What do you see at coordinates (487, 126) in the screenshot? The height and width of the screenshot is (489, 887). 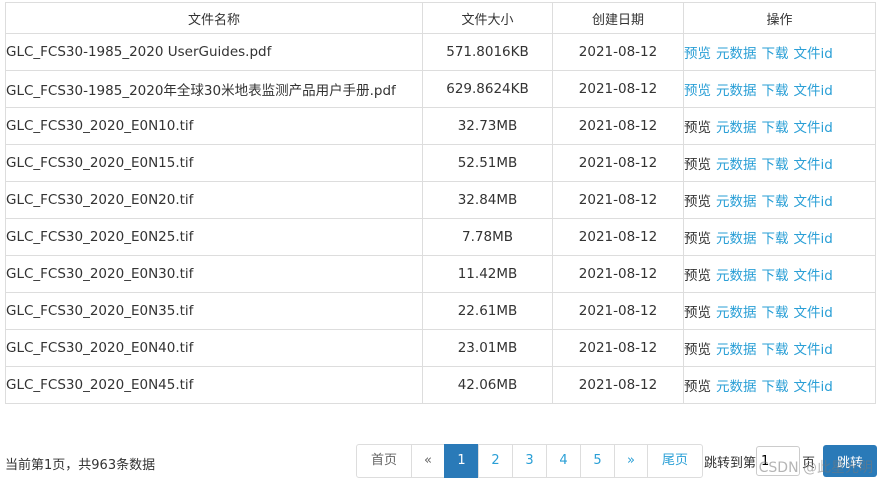 I see `file-size-cell: 32.73MB` at bounding box center [487, 126].